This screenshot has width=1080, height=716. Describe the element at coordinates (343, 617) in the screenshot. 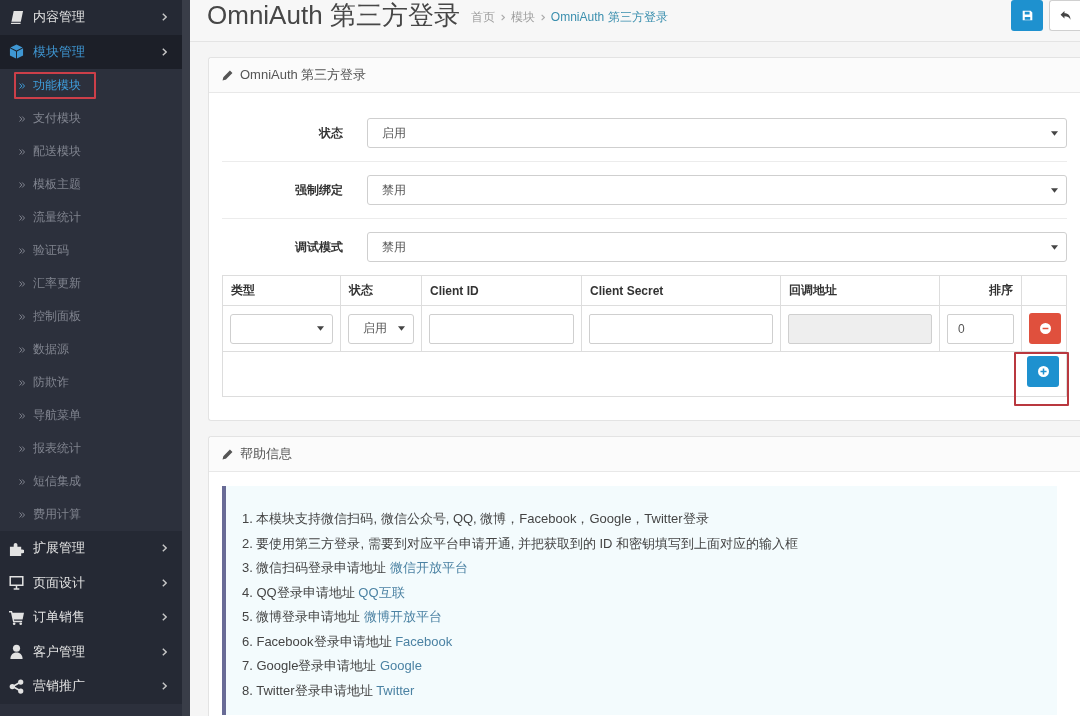

I see `help-item: 5. 微博登录申请地址 微博开放平台` at that location.